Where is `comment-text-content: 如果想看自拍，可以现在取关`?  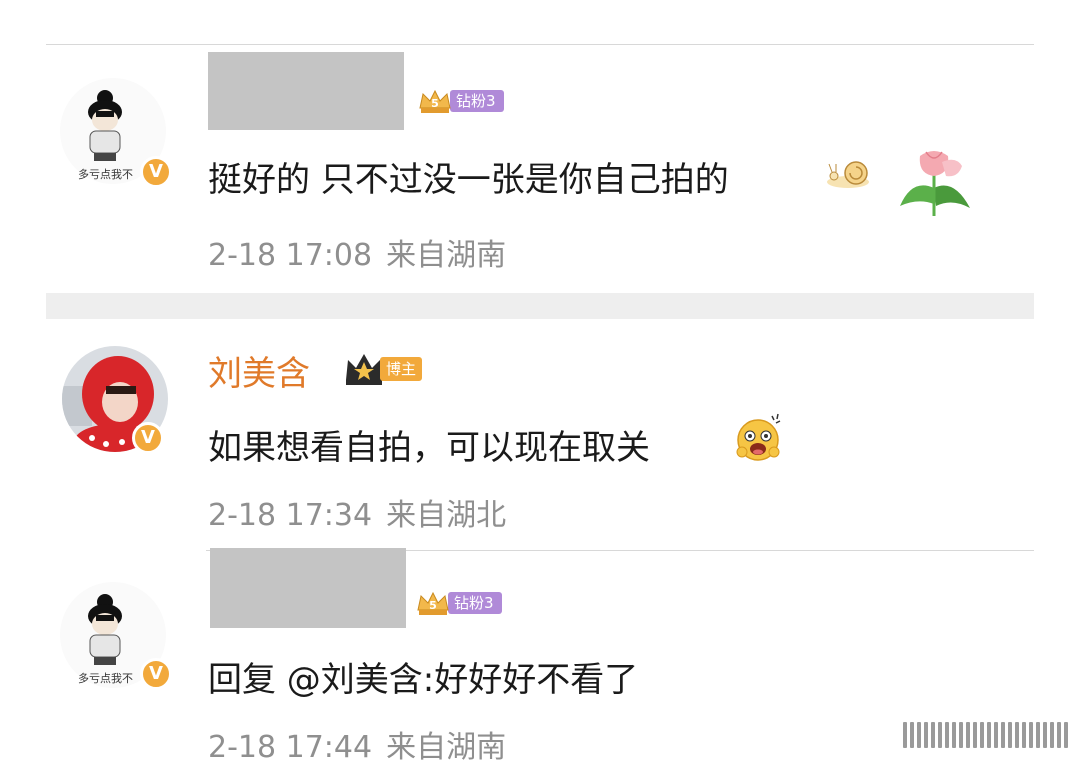
comment-text-content: 如果想看自拍，可以现在取关 is located at coordinates (429, 448).